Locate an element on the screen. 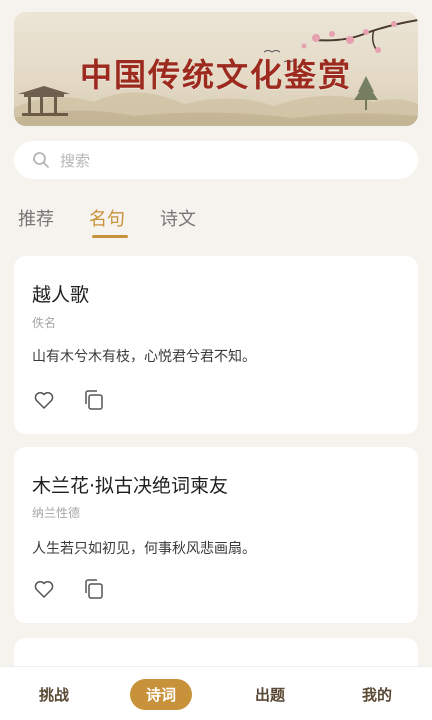 This screenshot has width=432, height=720. nav-poetry: 诗词 is located at coordinates (161, 693).